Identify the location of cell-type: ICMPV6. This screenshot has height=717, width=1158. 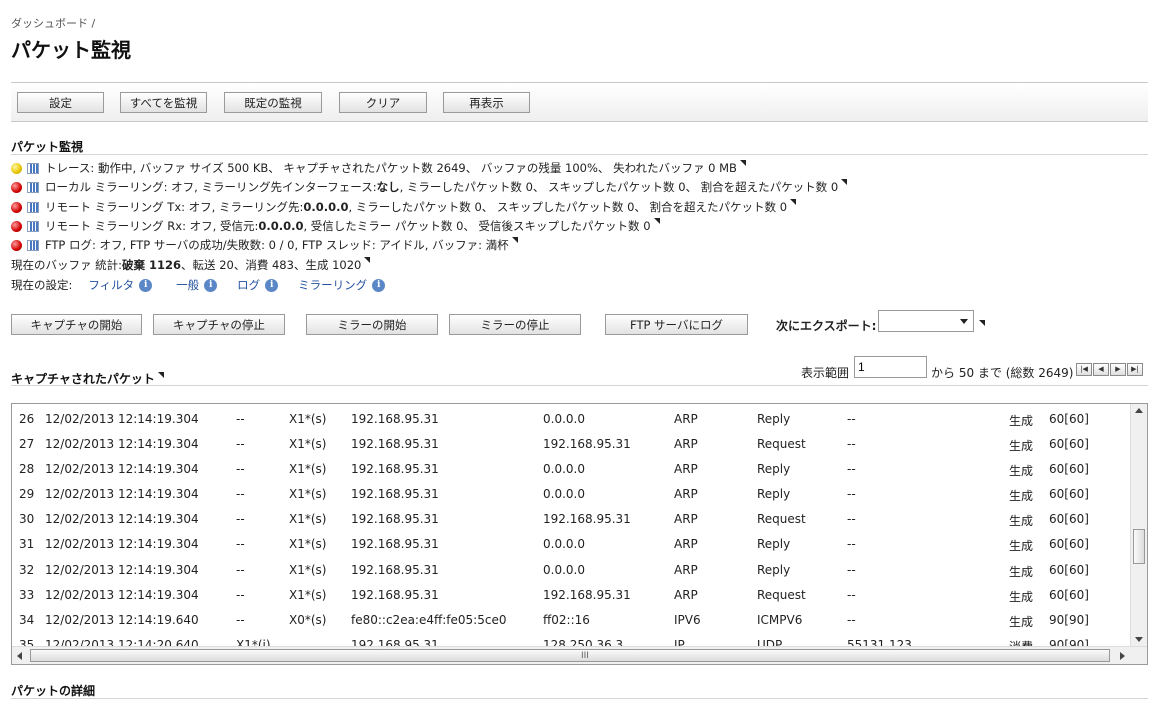
(780, 619).